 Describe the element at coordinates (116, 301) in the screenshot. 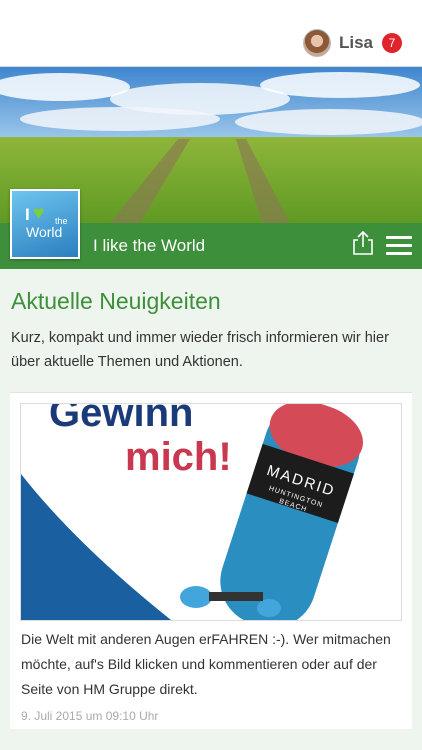

I see `section-heading: Aktuelle Neuigkeiten` at that location.